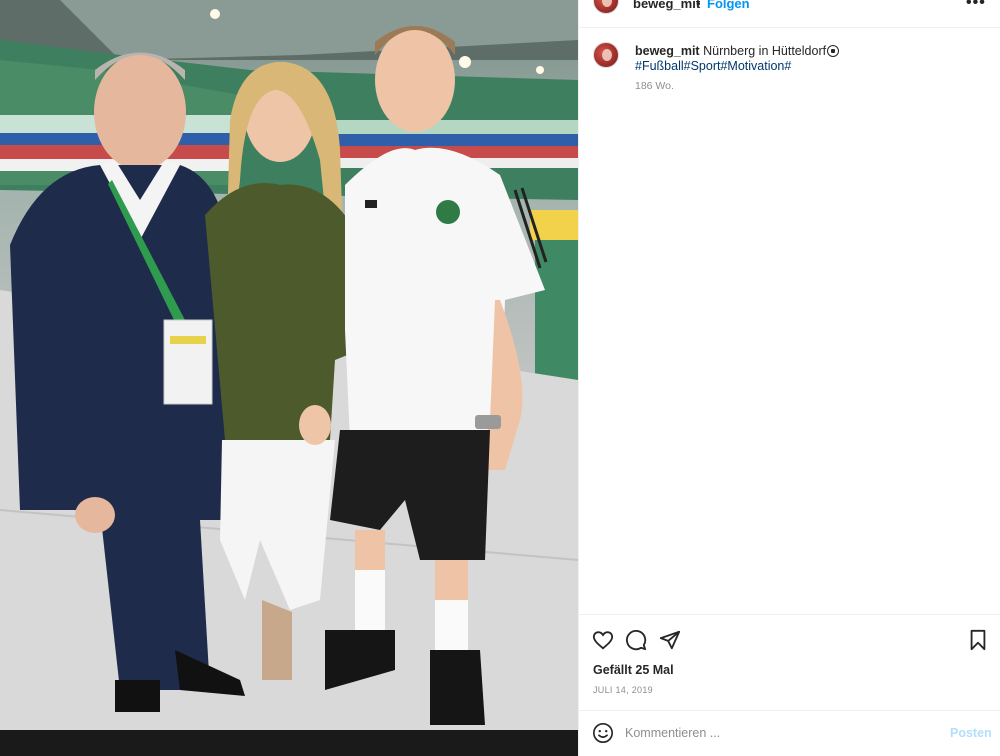  What do you see at coordinates (603, 733) in the screenshot?
I see `smiley-icon` at bounding box center [603, 733].